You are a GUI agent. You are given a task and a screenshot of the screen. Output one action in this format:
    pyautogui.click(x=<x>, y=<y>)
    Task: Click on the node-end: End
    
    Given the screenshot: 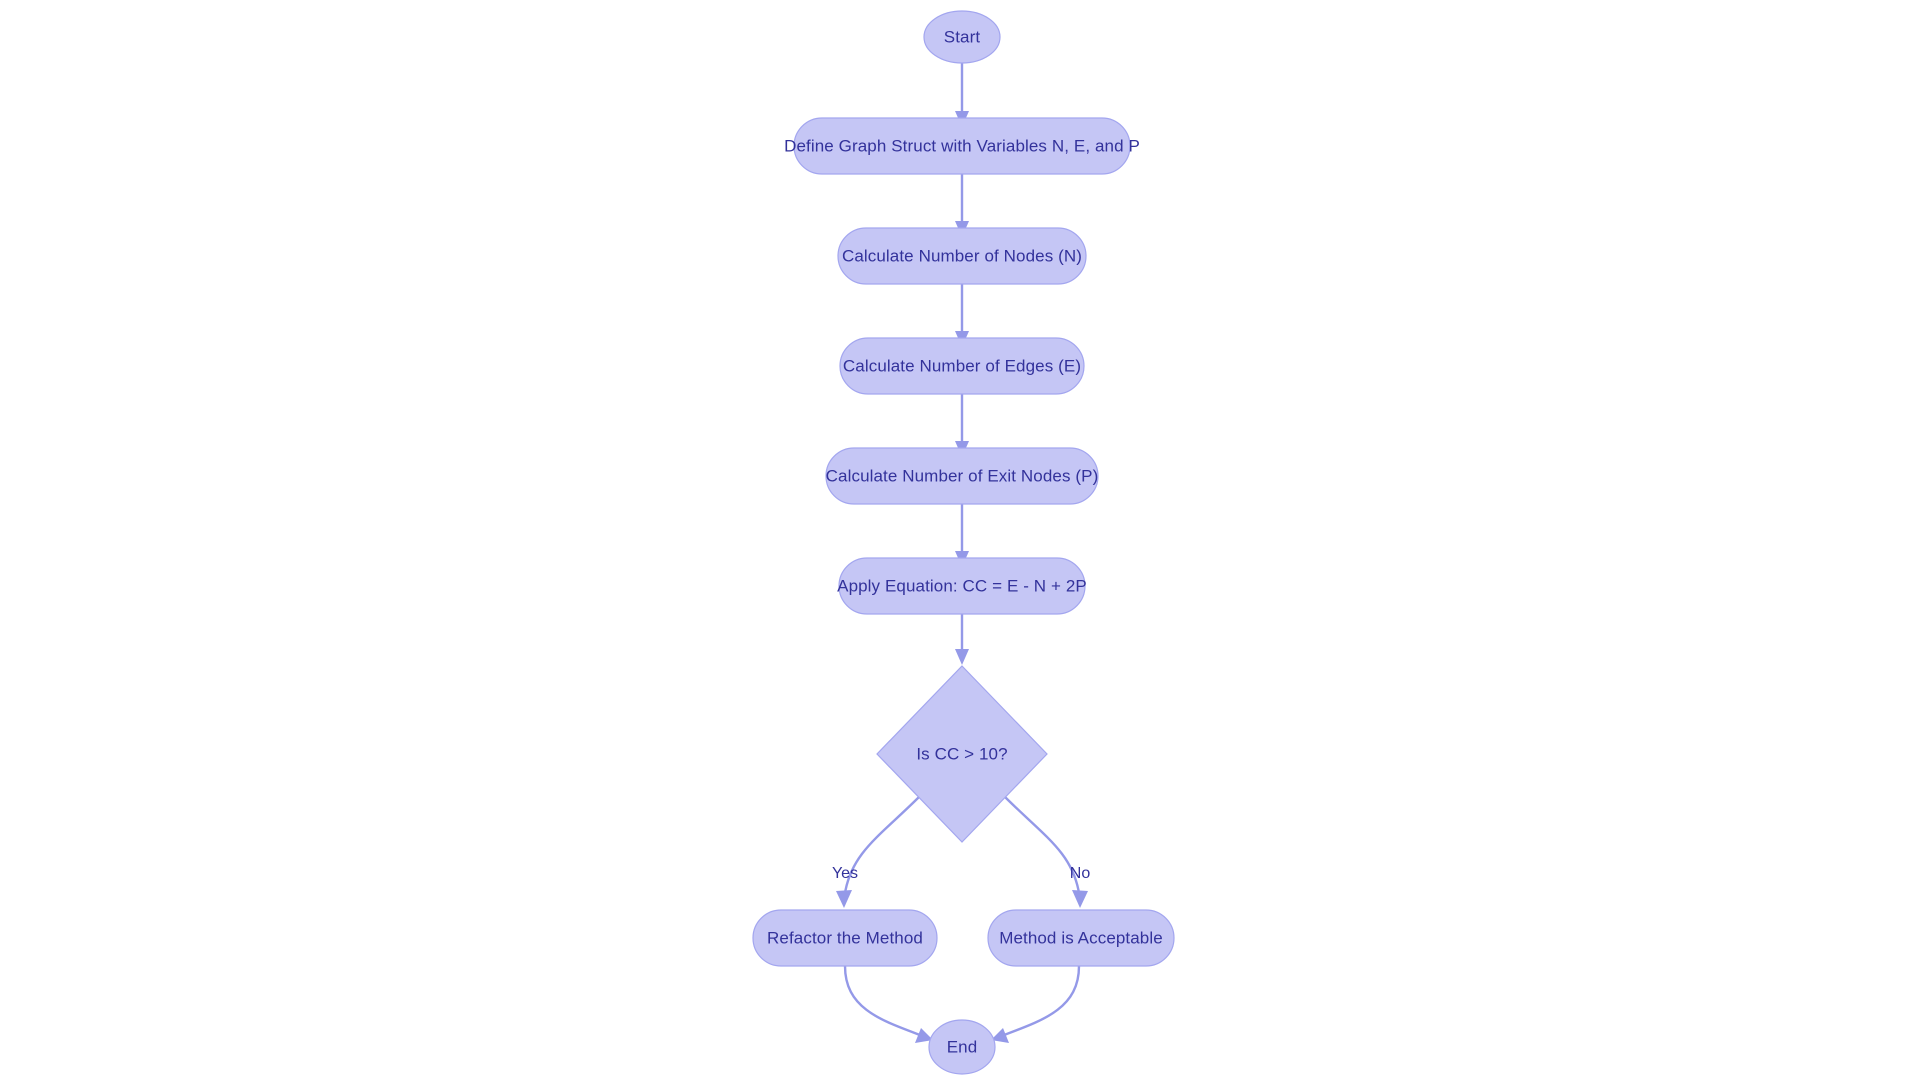 What is the action you would take?
    pyautogui.click(x=962, y=1047)
    